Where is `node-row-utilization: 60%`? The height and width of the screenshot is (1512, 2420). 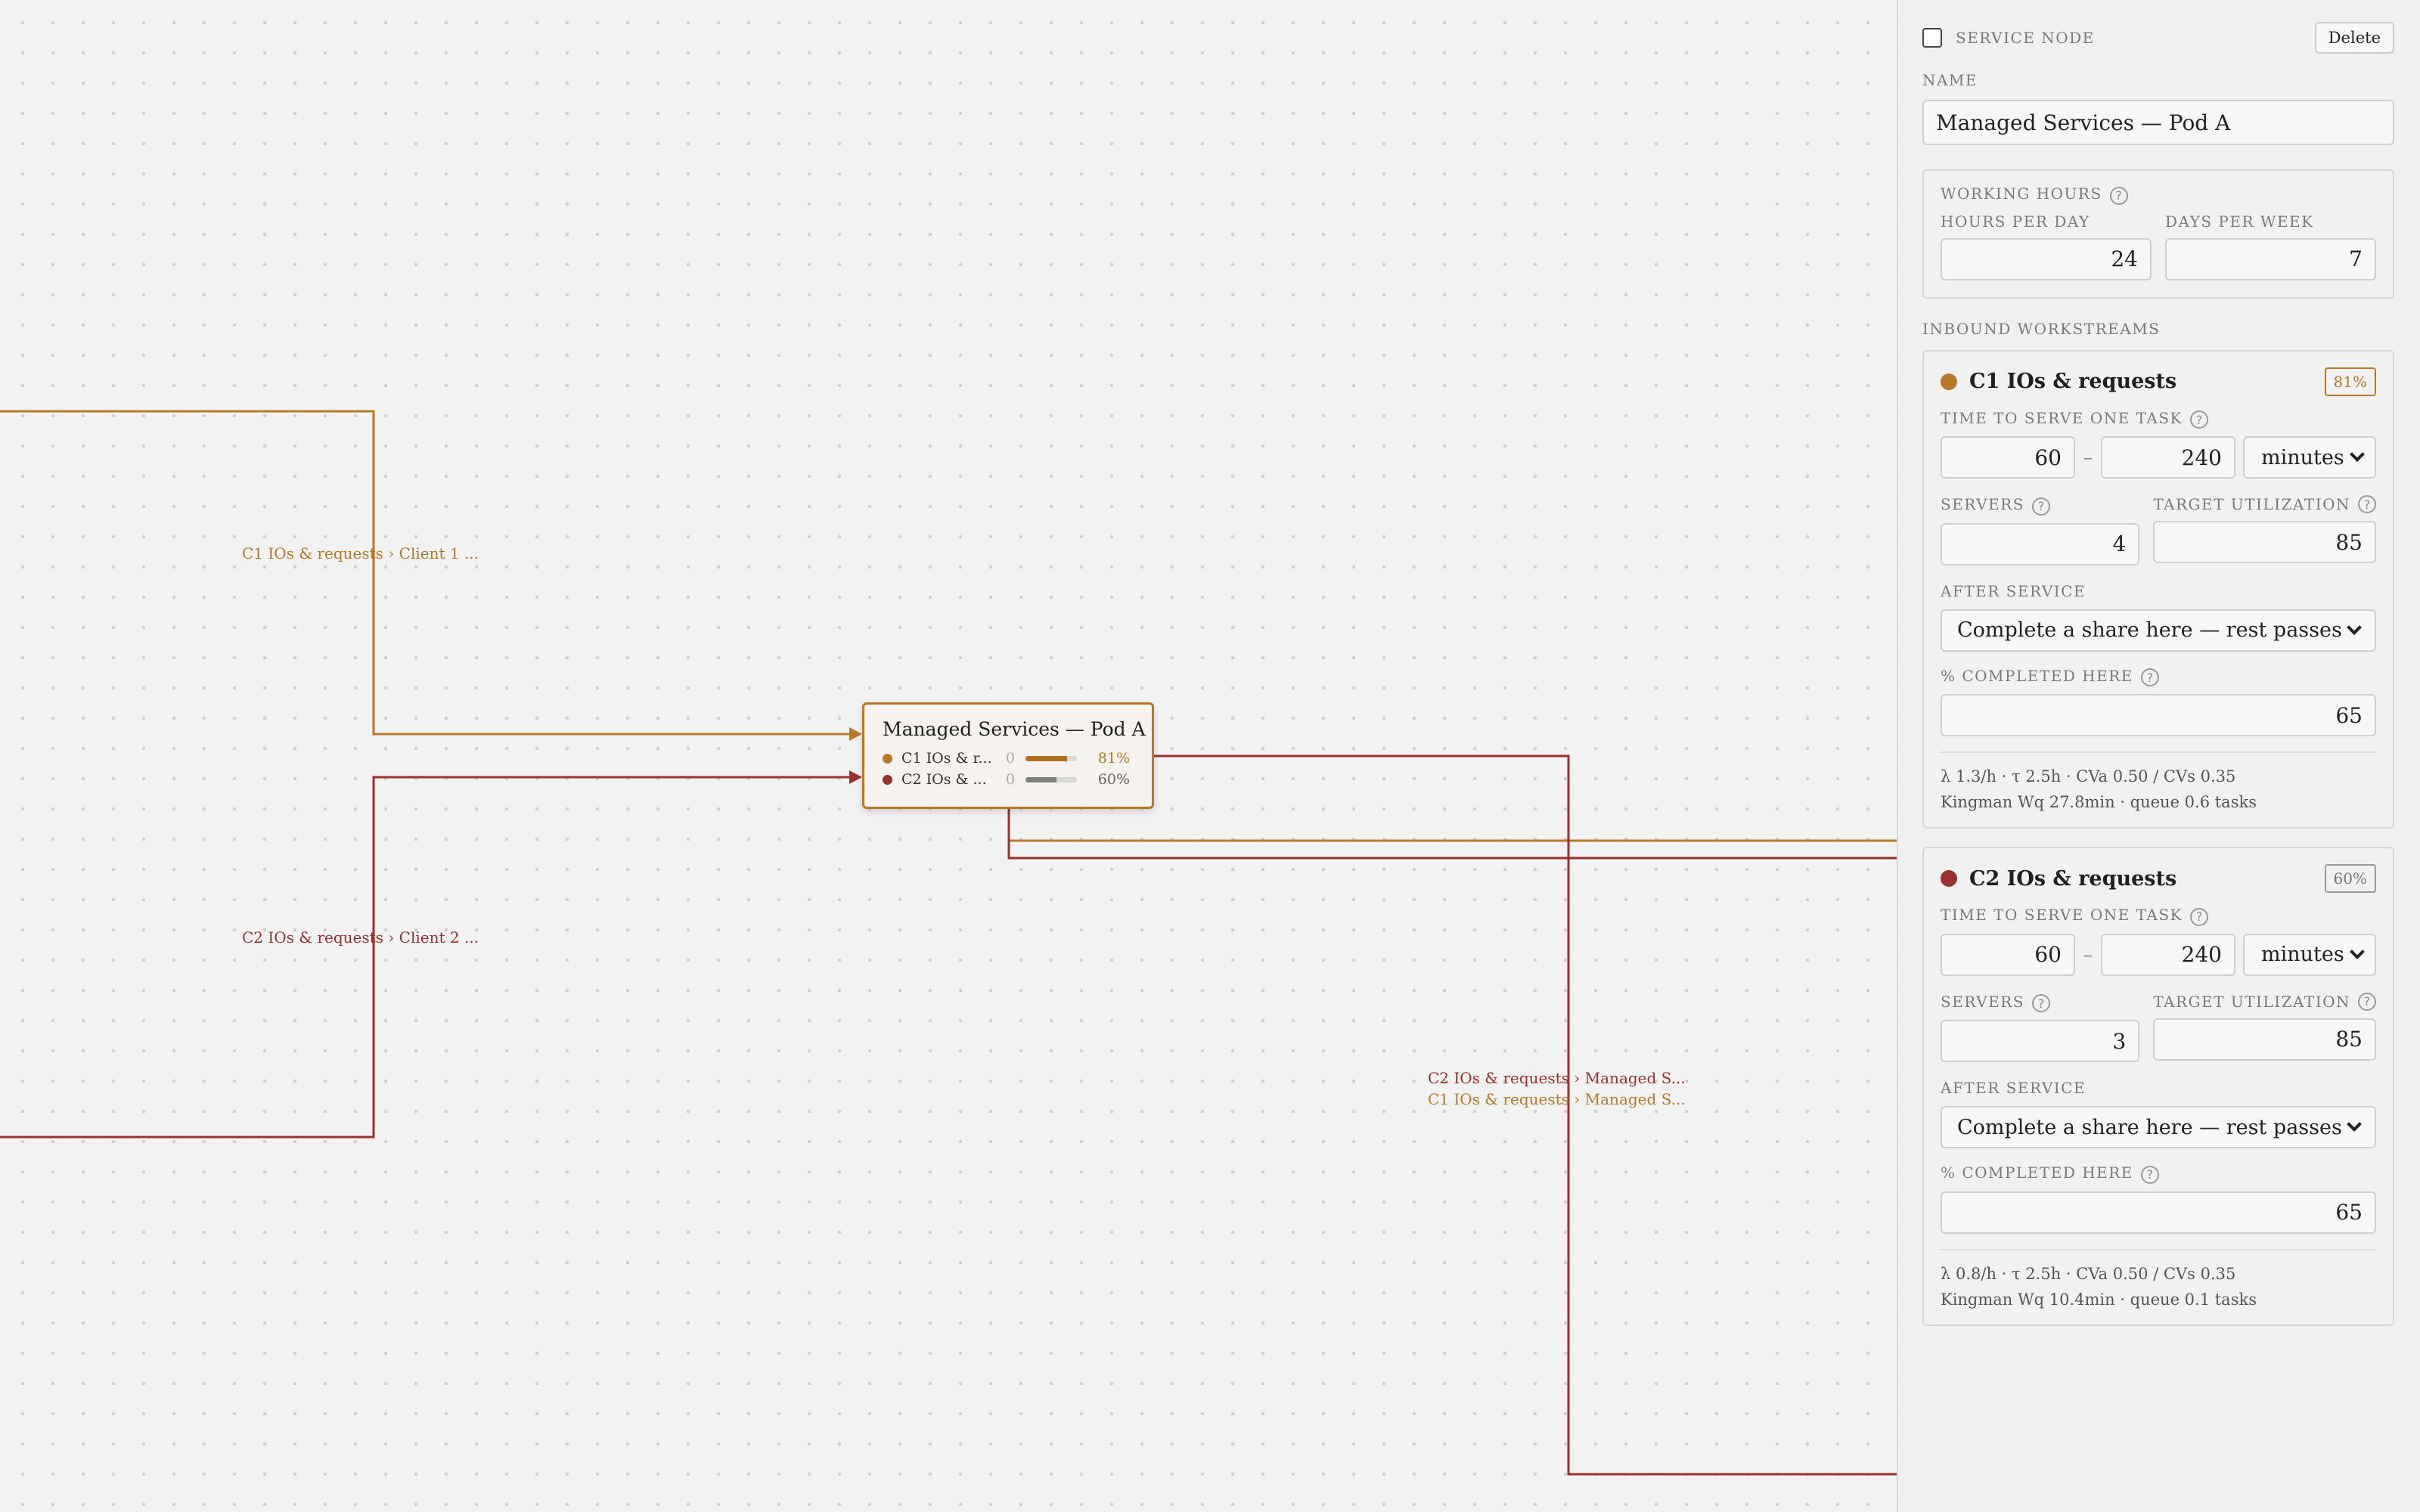
node-row-utilization: 60% is located at coordinates (1113, 780).